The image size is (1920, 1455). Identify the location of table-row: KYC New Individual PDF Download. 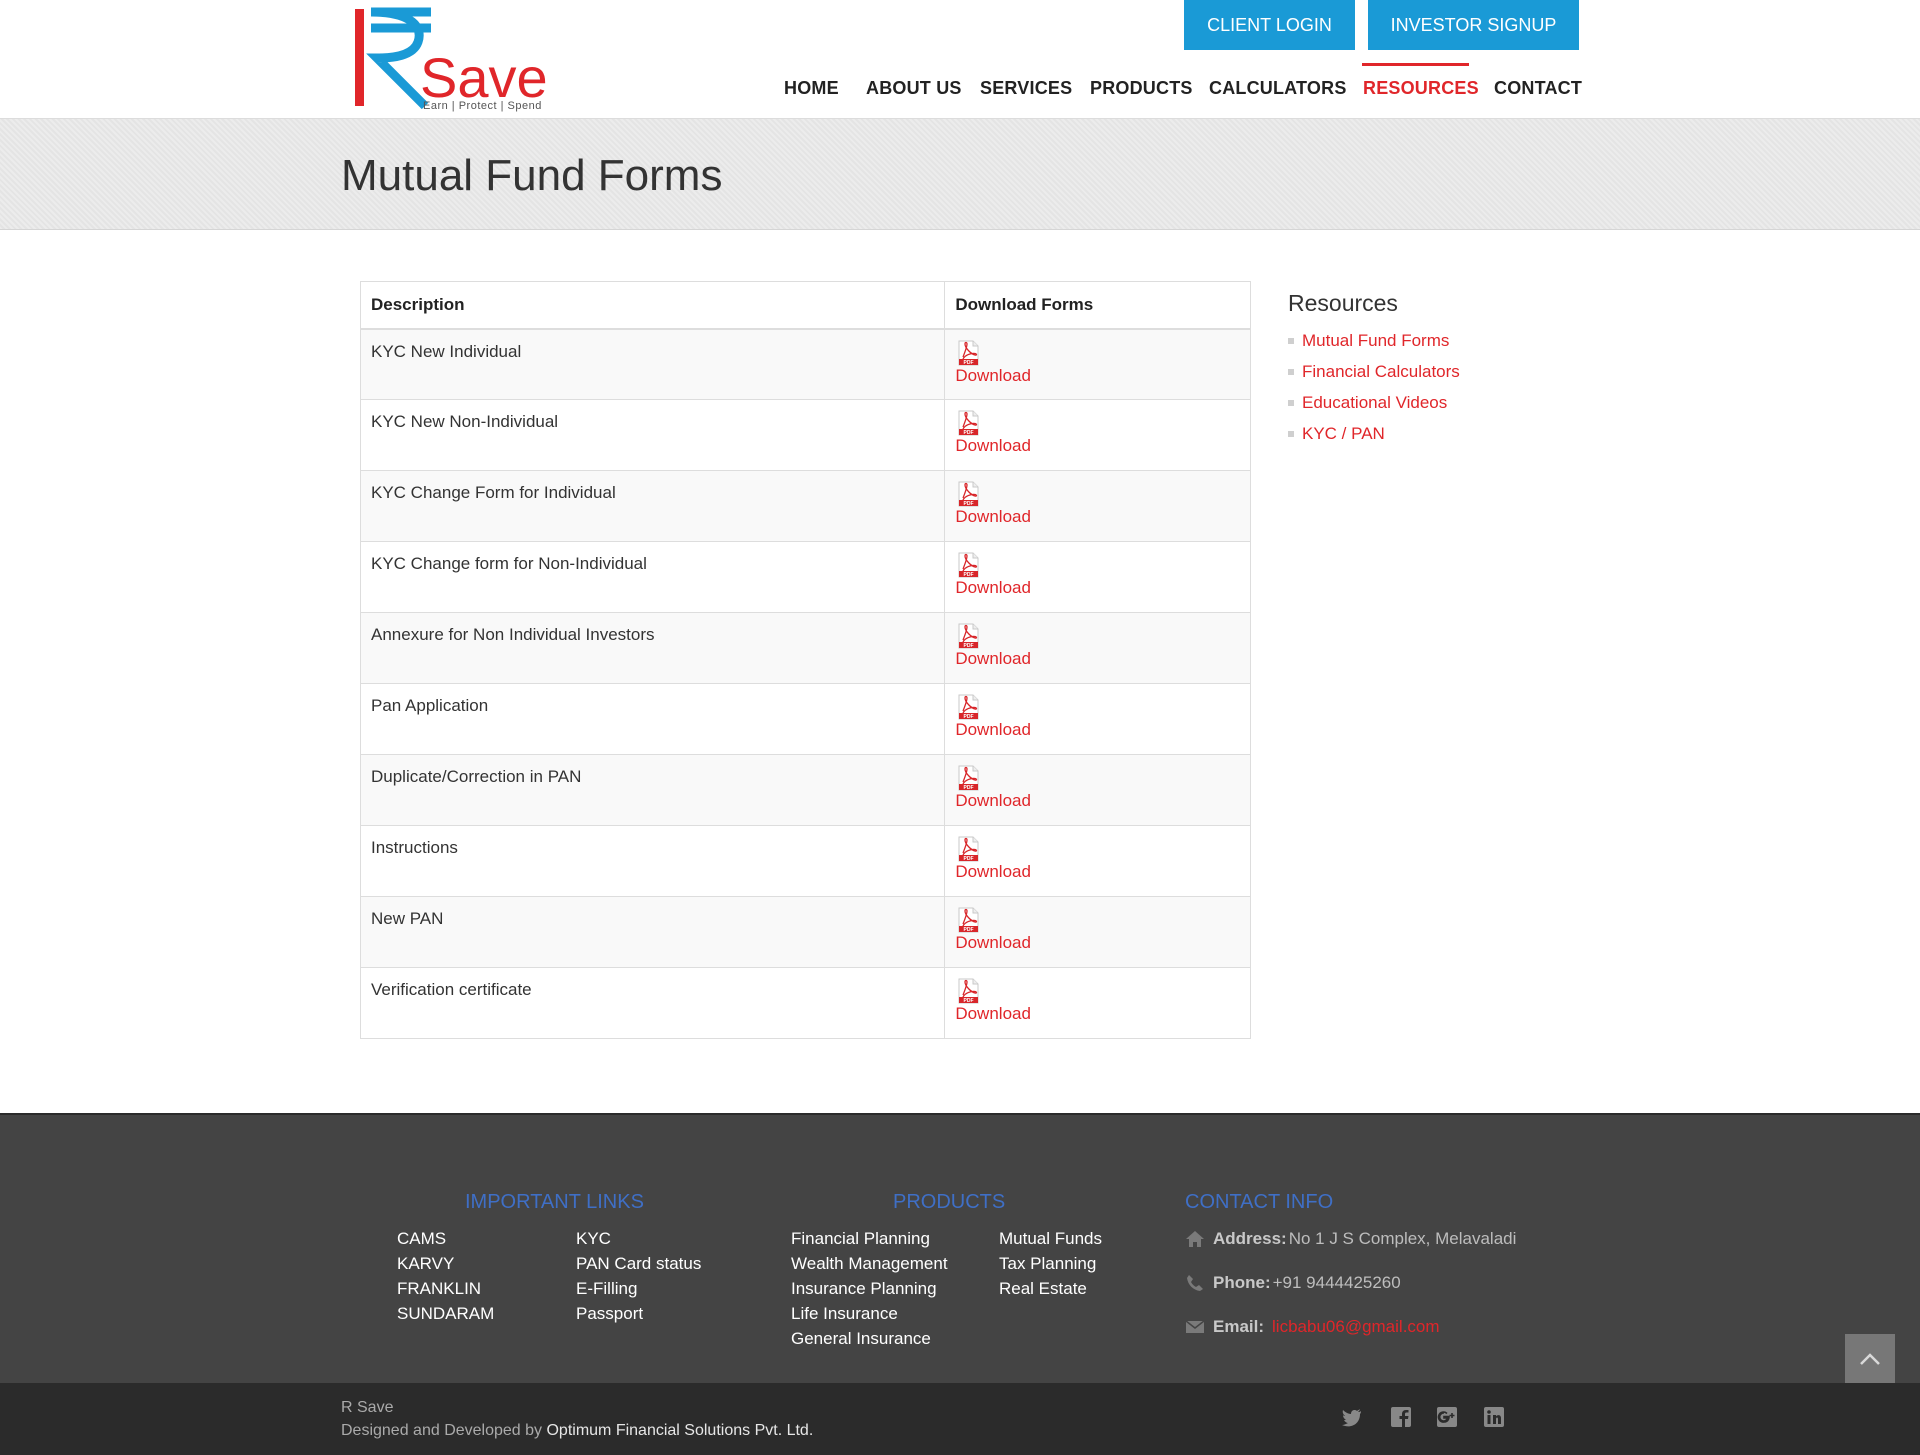
(805, 364).